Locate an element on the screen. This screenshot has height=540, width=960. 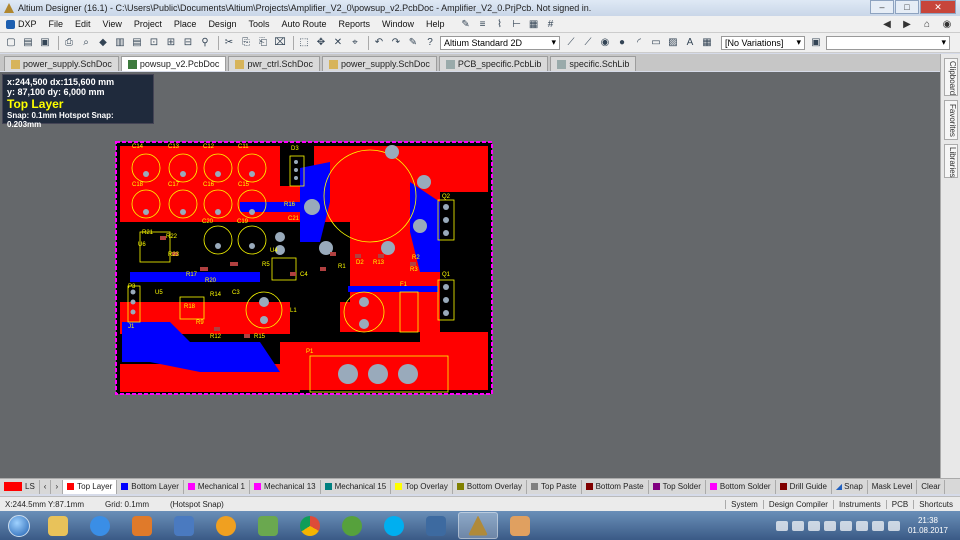
open-icon: ▤ is located at coordinates (28, 43).